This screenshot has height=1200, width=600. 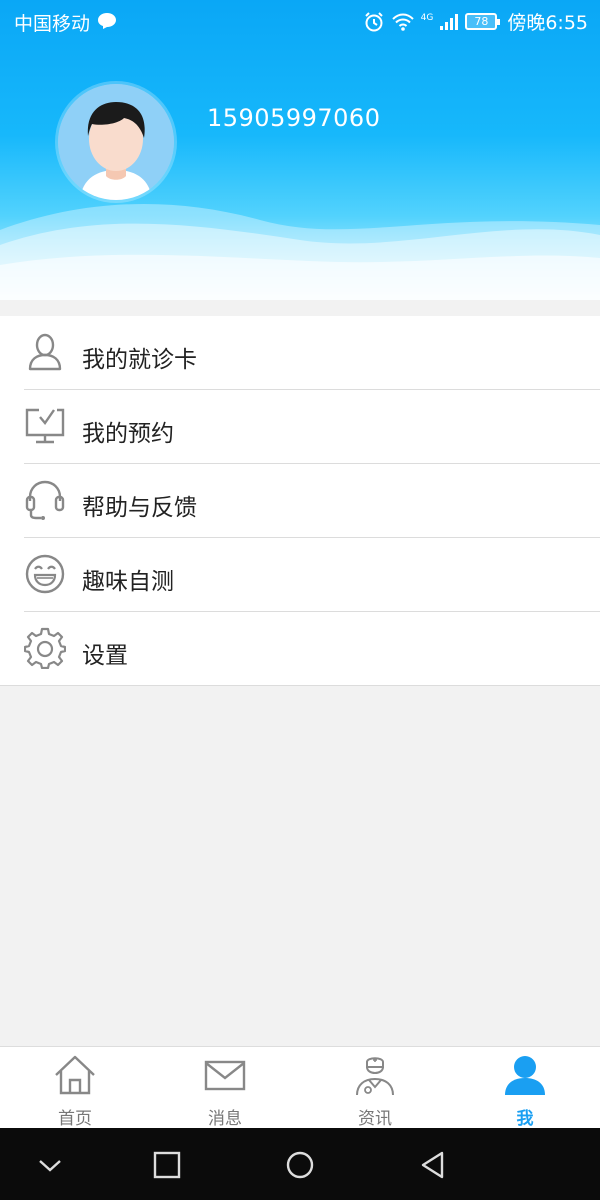 I want to click on chevron-down-icon, so click(x=50, y=1165).